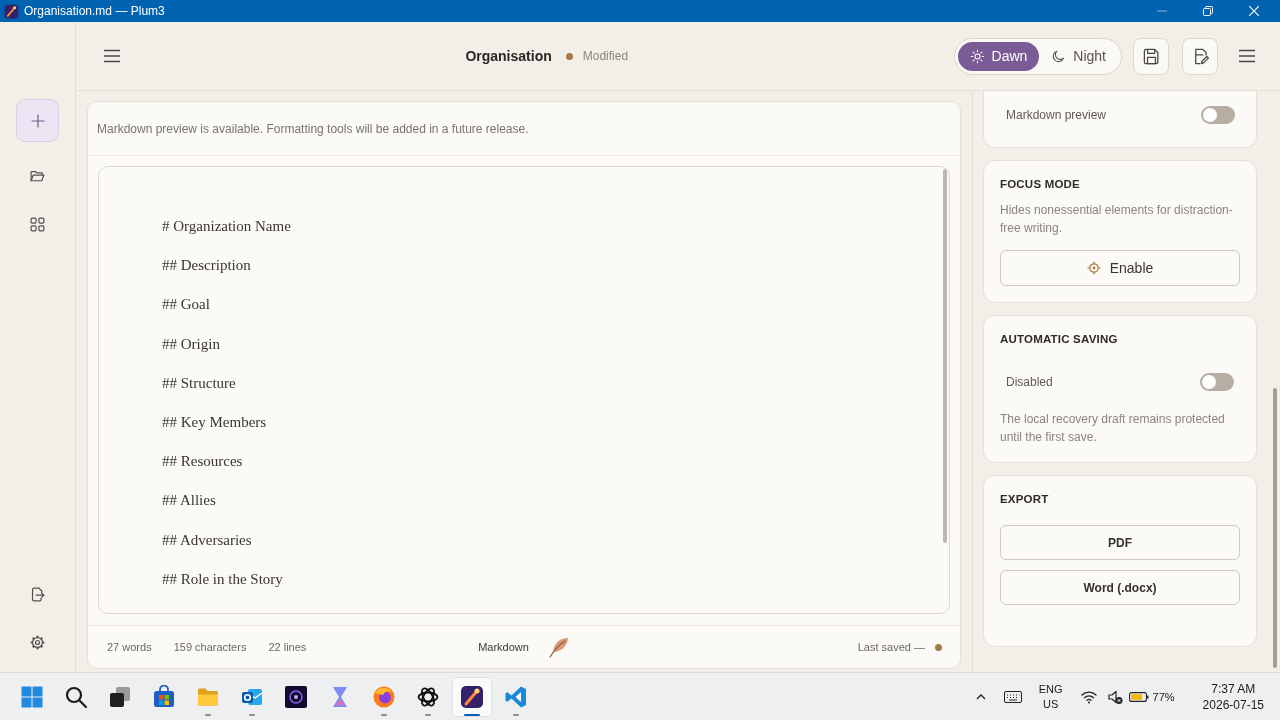 Image resolution: width=1280 pixels, height=720 pixels. Describe the element at coordinates (1208, 11) in the screenshot. I see `restore-icon` at that location.